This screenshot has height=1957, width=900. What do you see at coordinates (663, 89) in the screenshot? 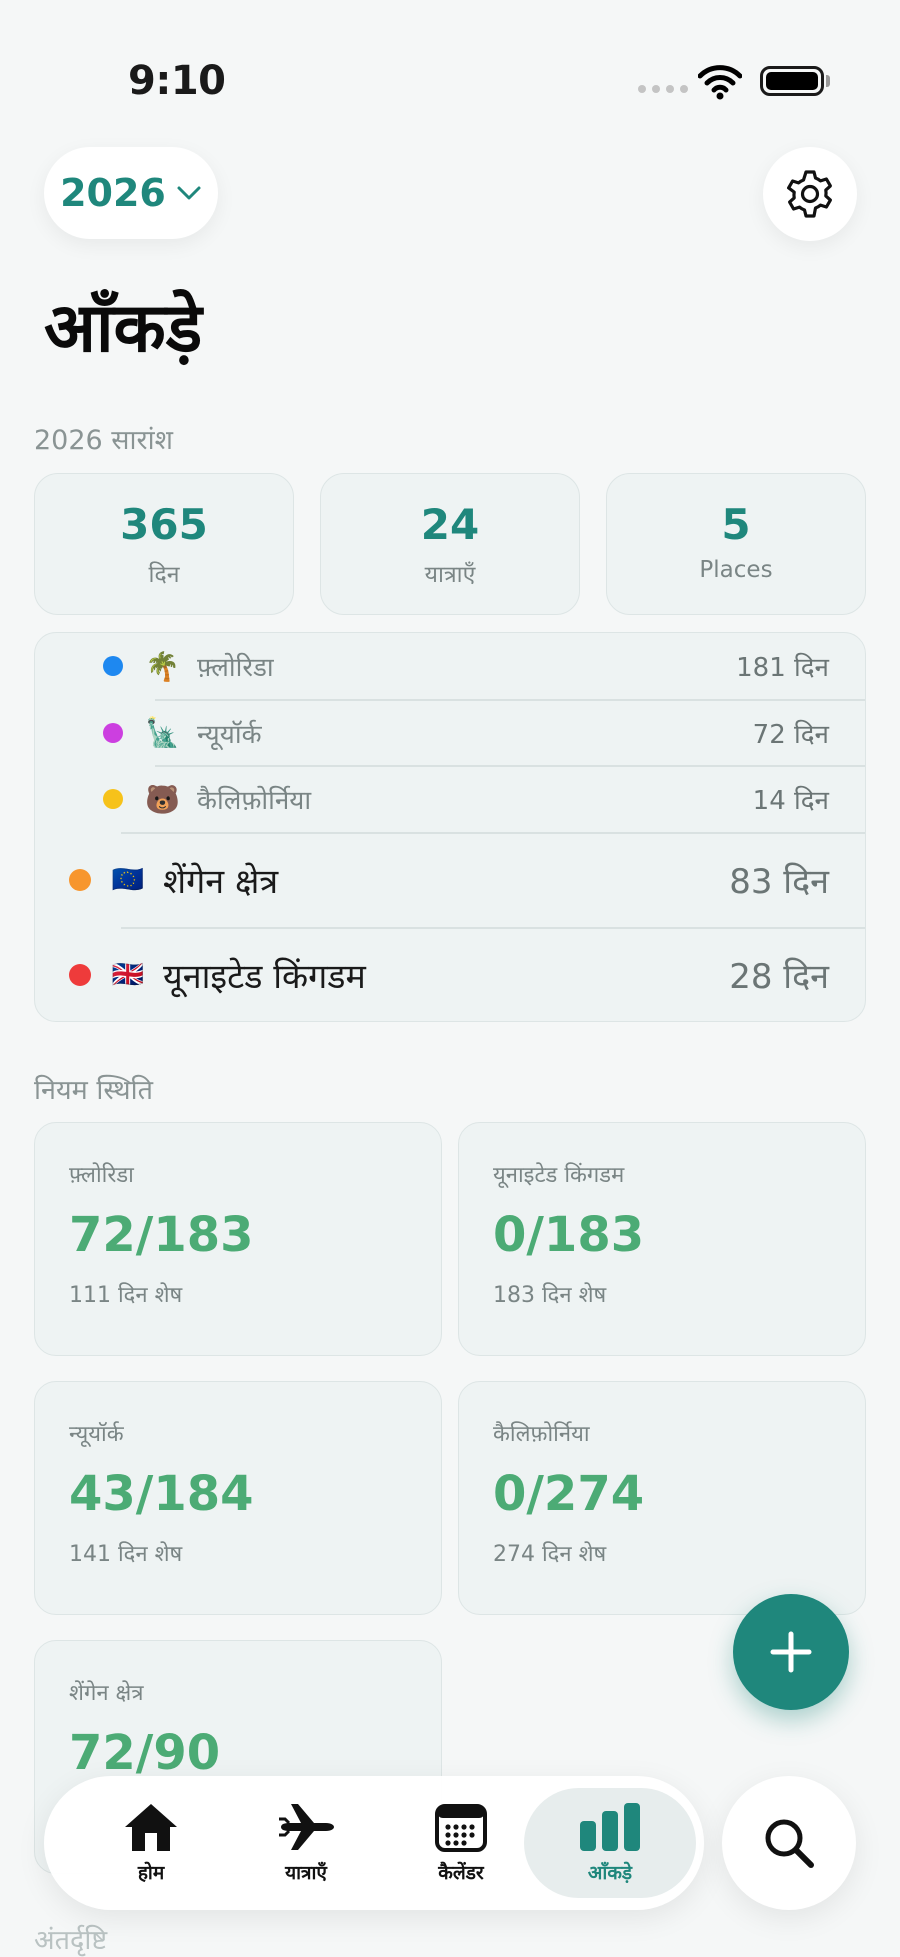
I see `cellular-signal-icon` at bounding box center [663, 89].